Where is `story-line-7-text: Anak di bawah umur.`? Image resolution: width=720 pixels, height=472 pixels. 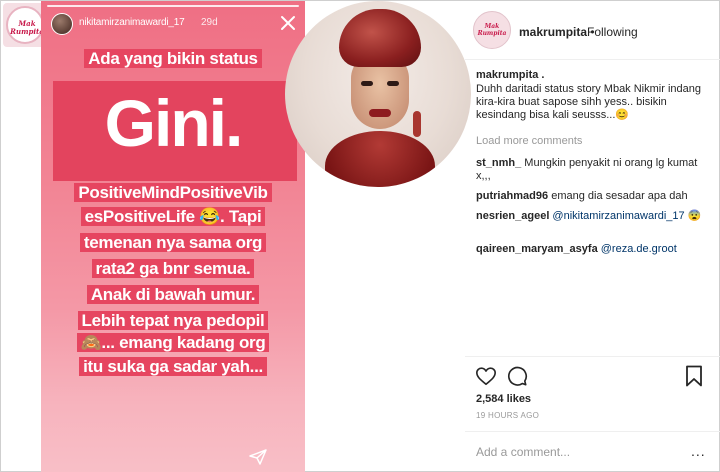
story-line-7-text: Anak di bawah umur. is located at coordinates (173, 294).